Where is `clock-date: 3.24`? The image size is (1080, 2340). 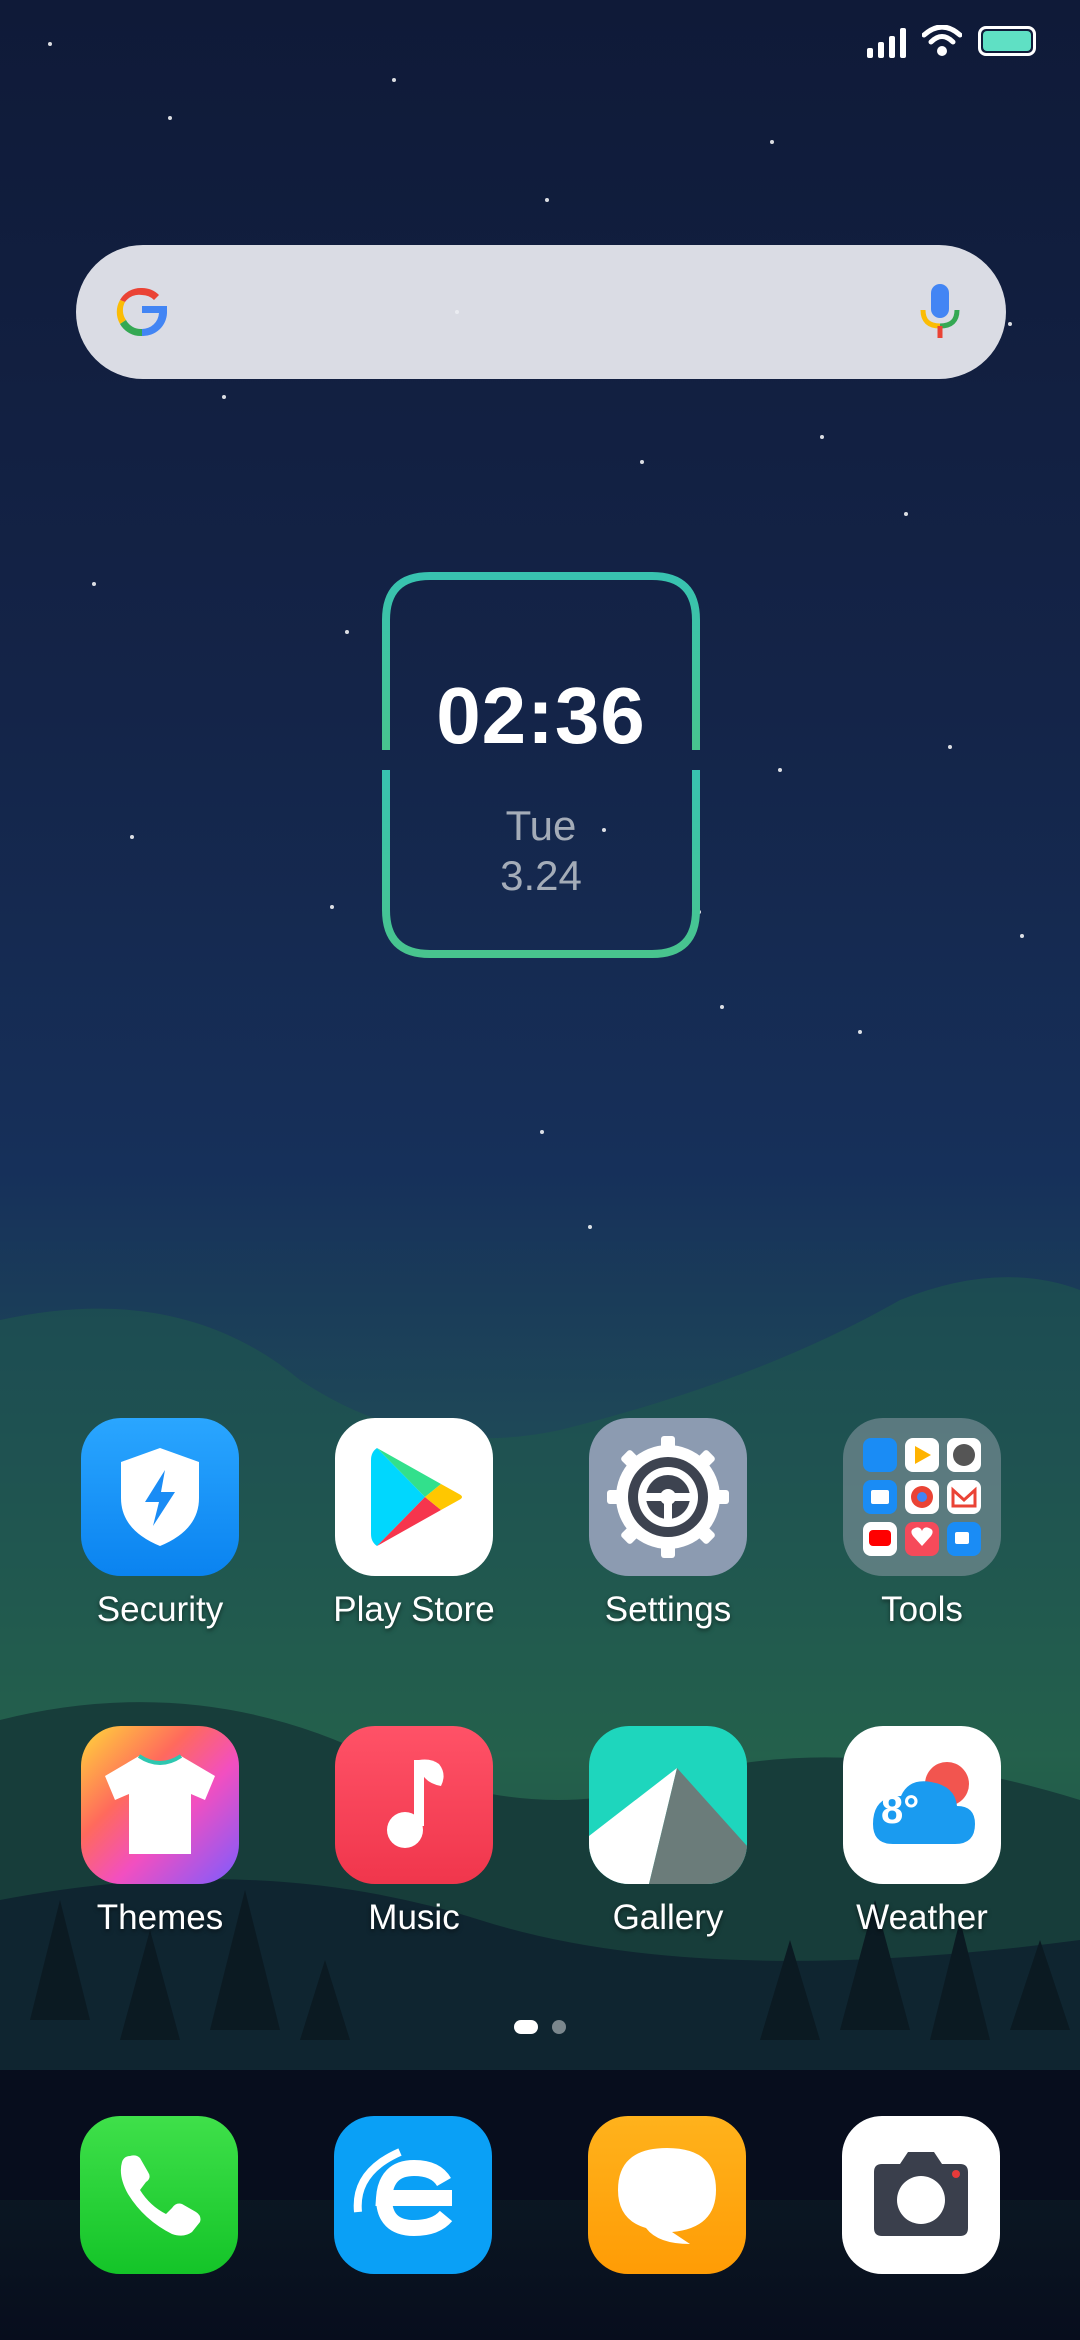
clock-date: 3.24 is located at coordinates (541, 875).